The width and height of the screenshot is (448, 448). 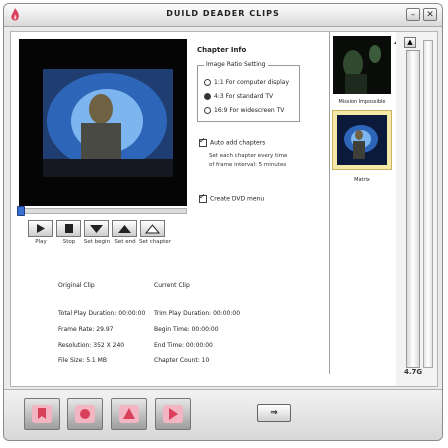 I want to click on frame-rate: Frame Rate: 29.97, so click(x=86, y=329).